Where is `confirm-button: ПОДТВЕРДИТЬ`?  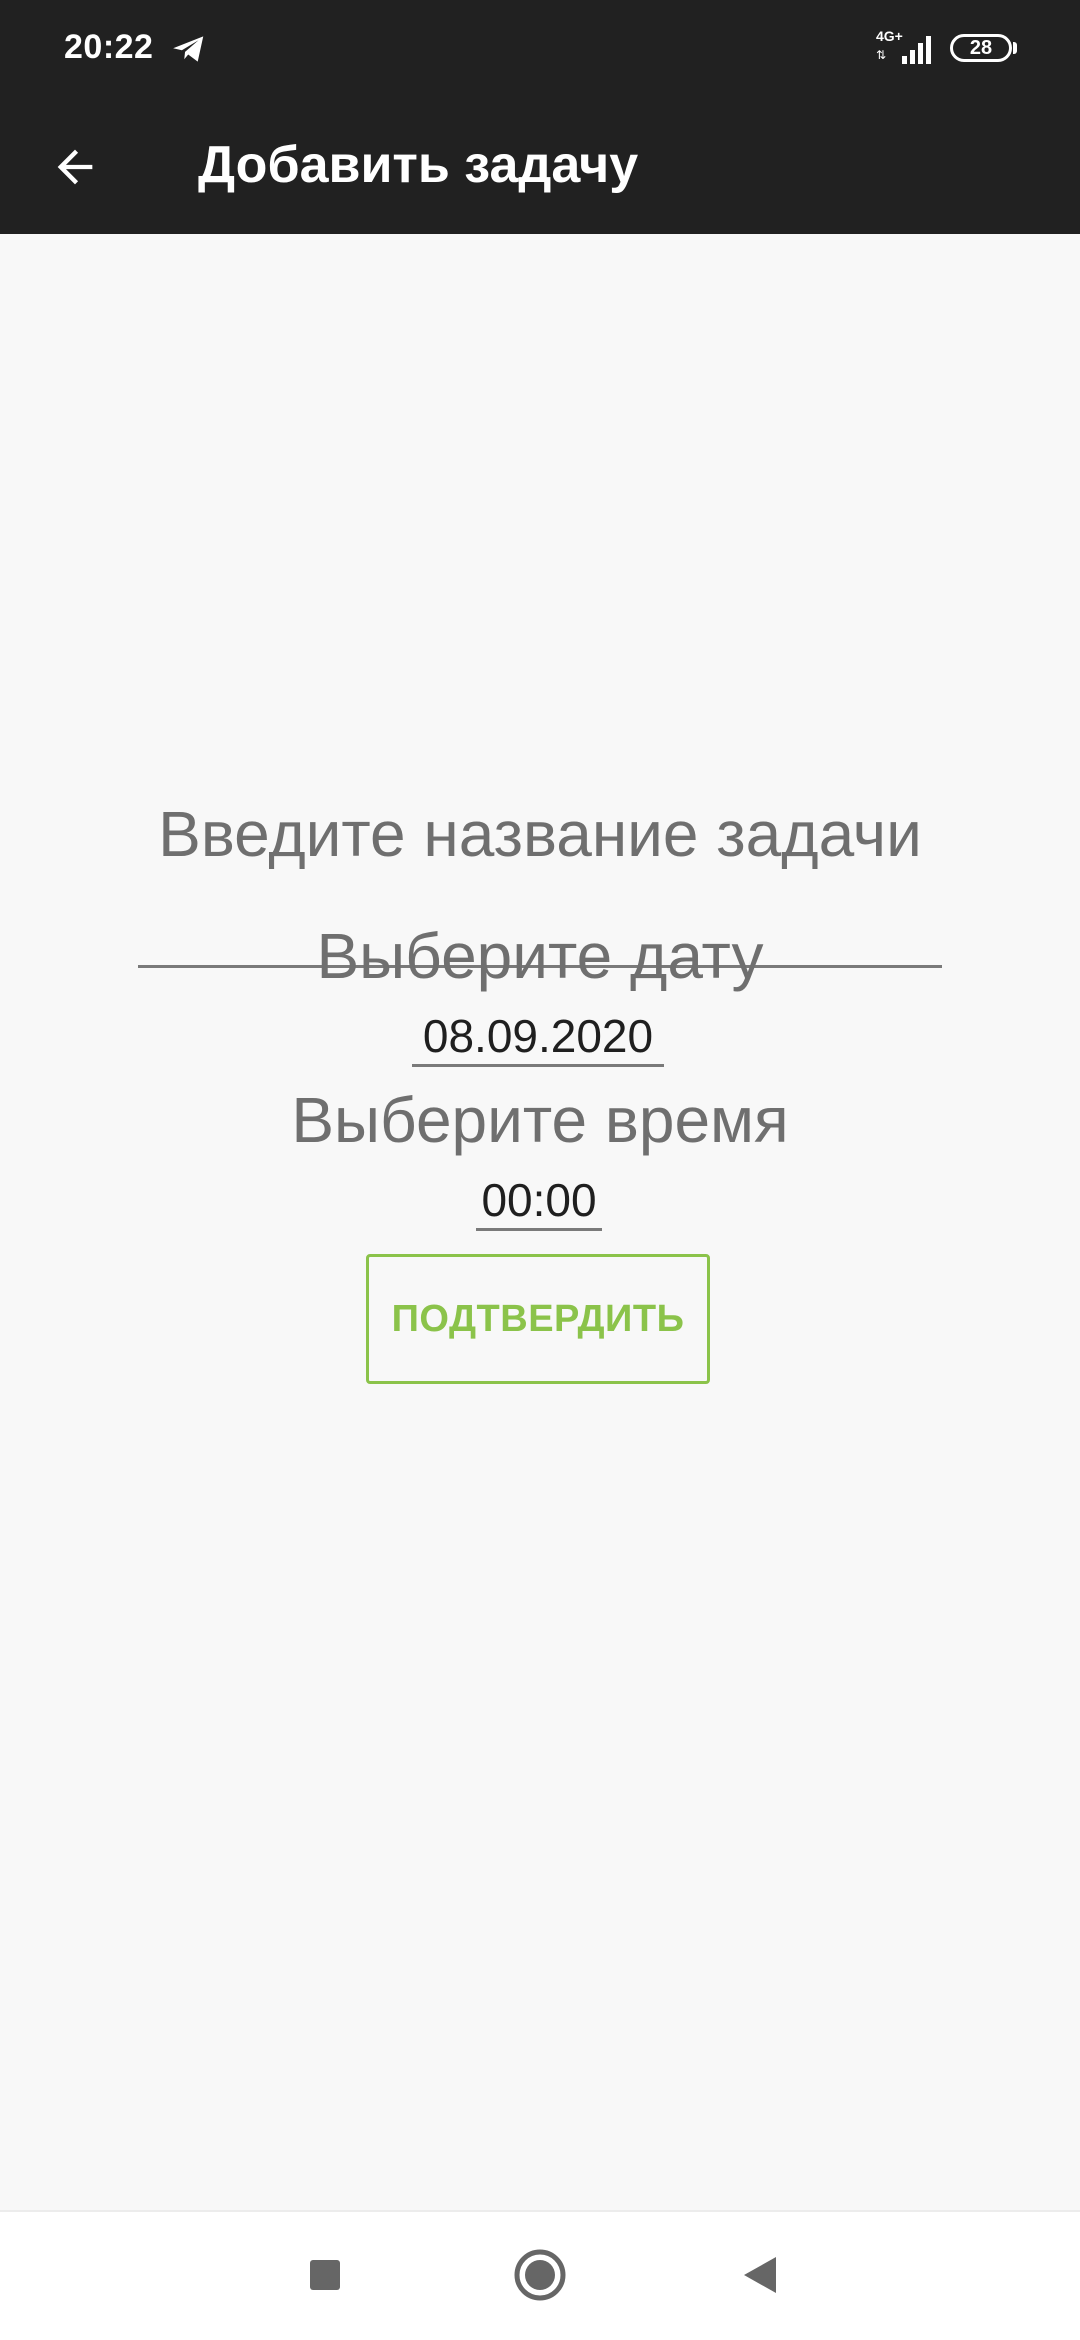
confirm-button: ПОДТВЕРДИТЬ is located at coordinates (538, 1319).